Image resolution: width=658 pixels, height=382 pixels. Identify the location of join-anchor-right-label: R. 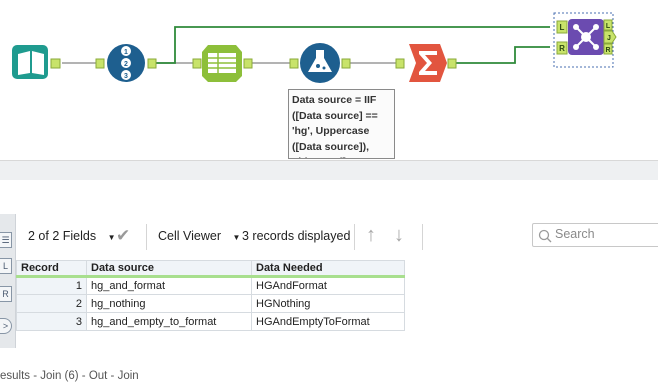
(562, 48).